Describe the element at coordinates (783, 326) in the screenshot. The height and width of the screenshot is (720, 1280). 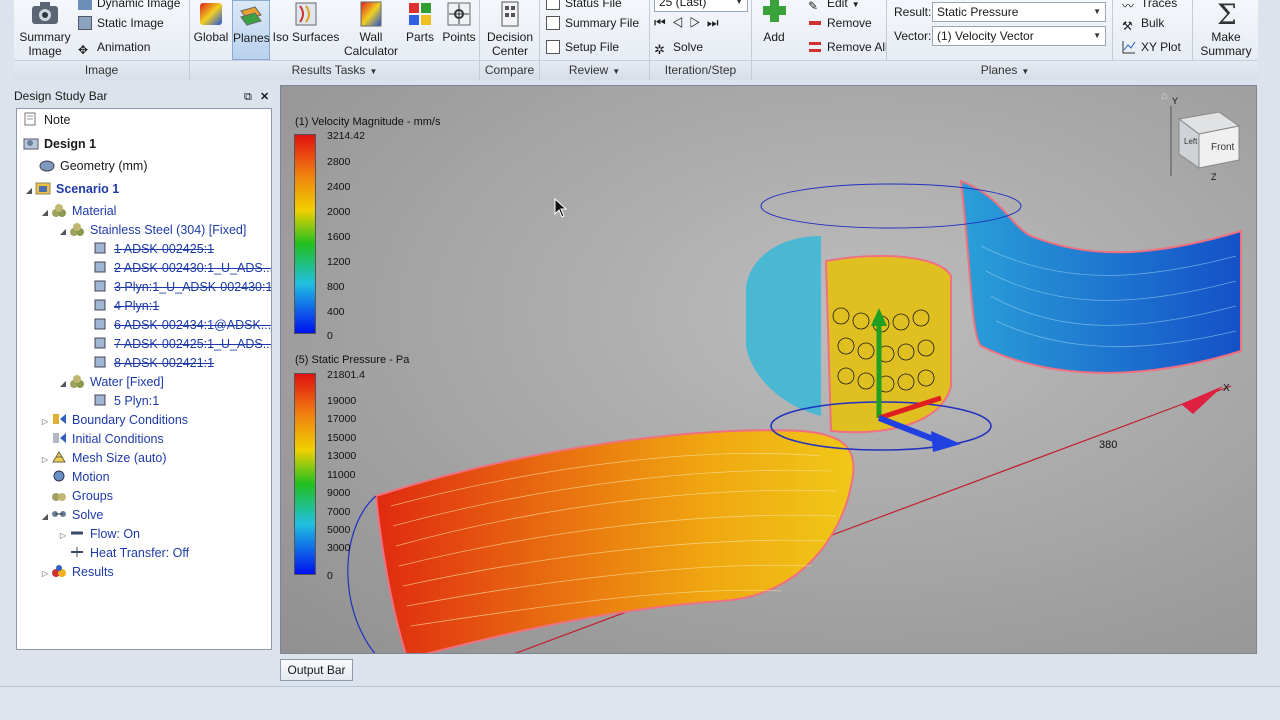
I see `valve-inlet-chamber` at that location.